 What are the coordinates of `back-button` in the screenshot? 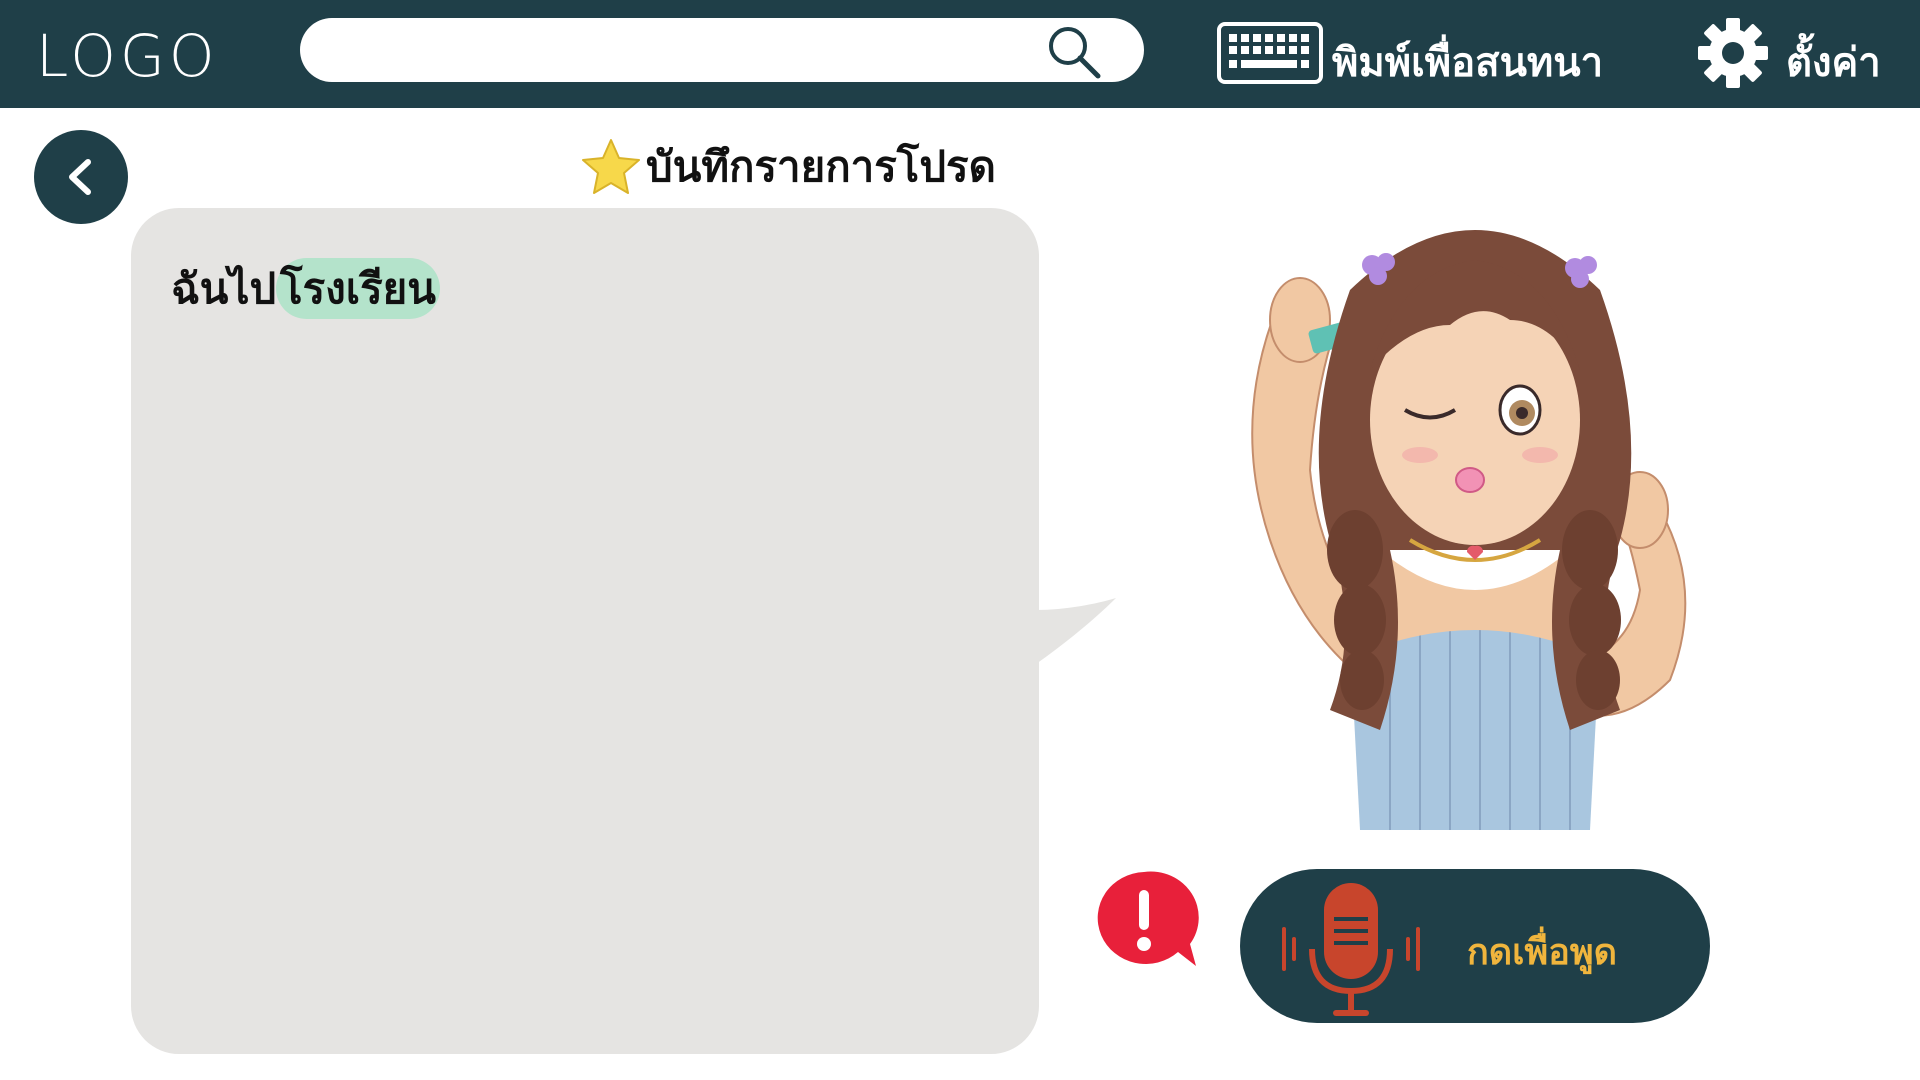 It's located at (81, 177).